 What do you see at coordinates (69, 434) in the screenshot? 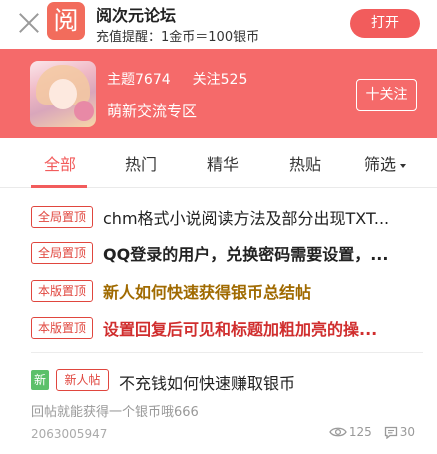
I see `post-author: 2063005947` at bounding box center [69, 434].